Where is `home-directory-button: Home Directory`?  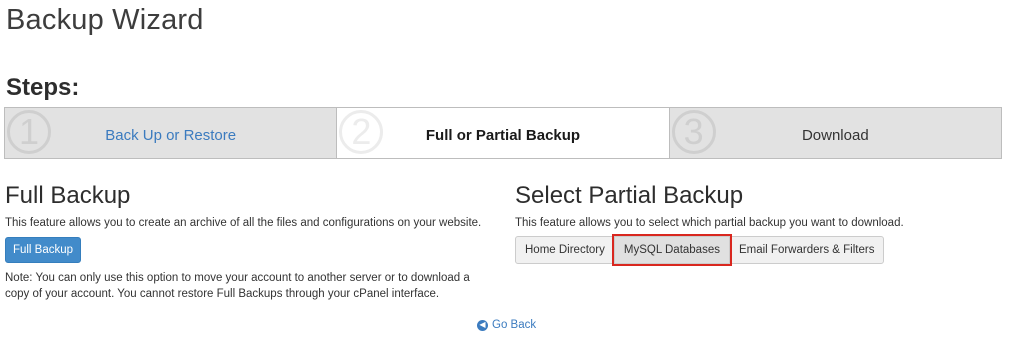
home-directory-button: Home Directory is located at coordinates (565, 250).